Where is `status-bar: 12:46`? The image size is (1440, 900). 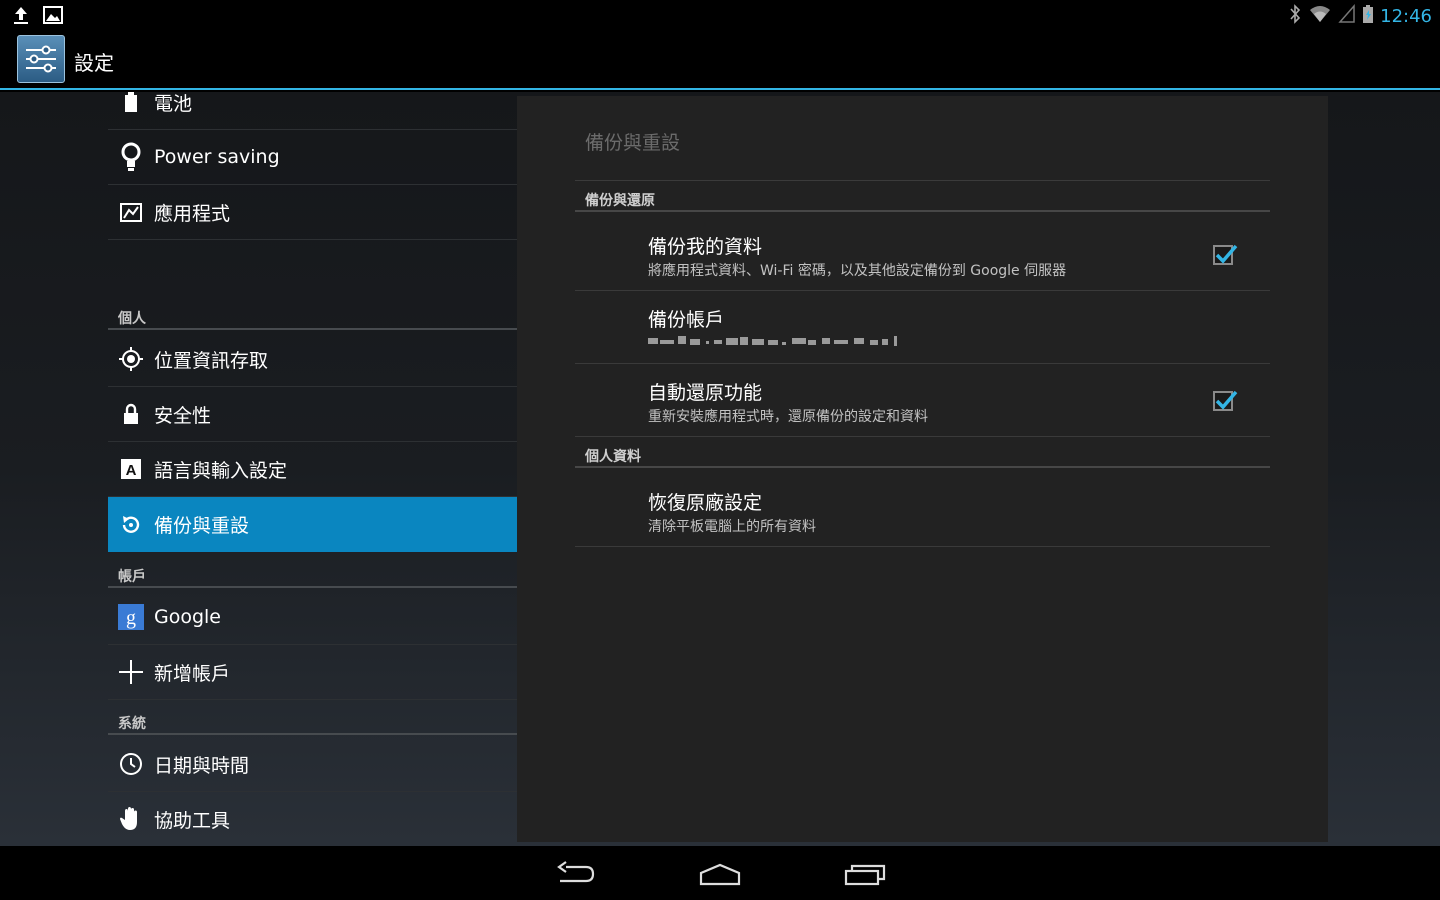
status-bar: 12:46 is located at coordinates (720, 15).